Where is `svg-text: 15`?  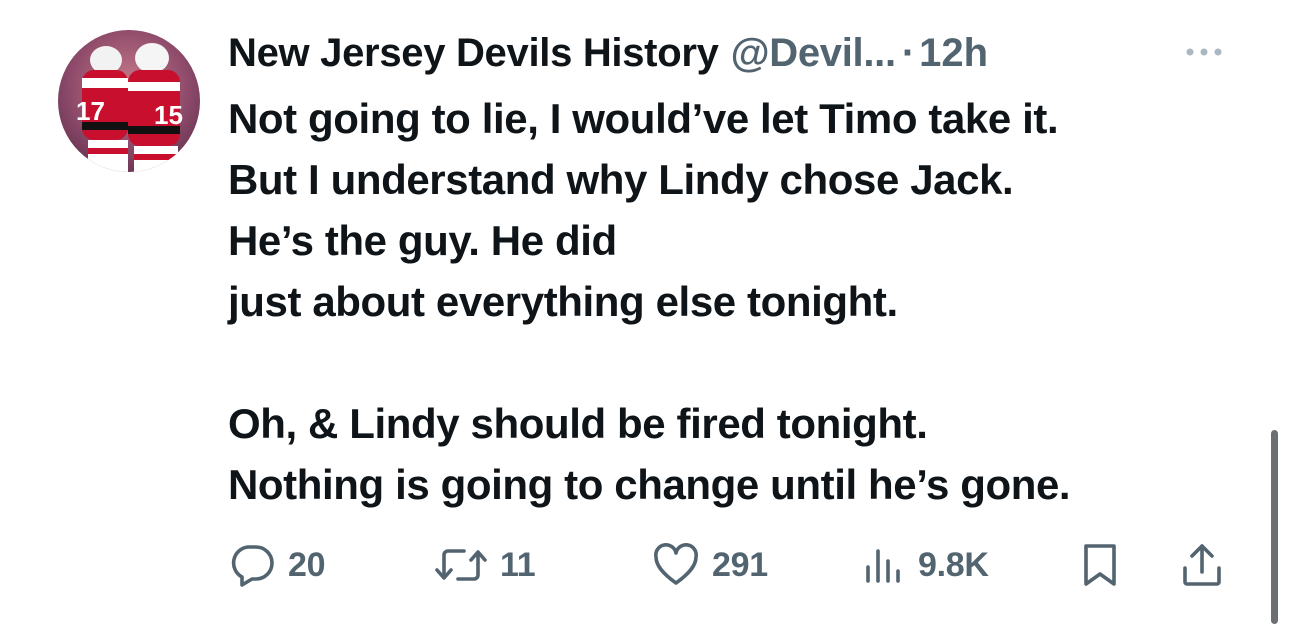
svg-text: 15 is located at coordinates (168, 115).